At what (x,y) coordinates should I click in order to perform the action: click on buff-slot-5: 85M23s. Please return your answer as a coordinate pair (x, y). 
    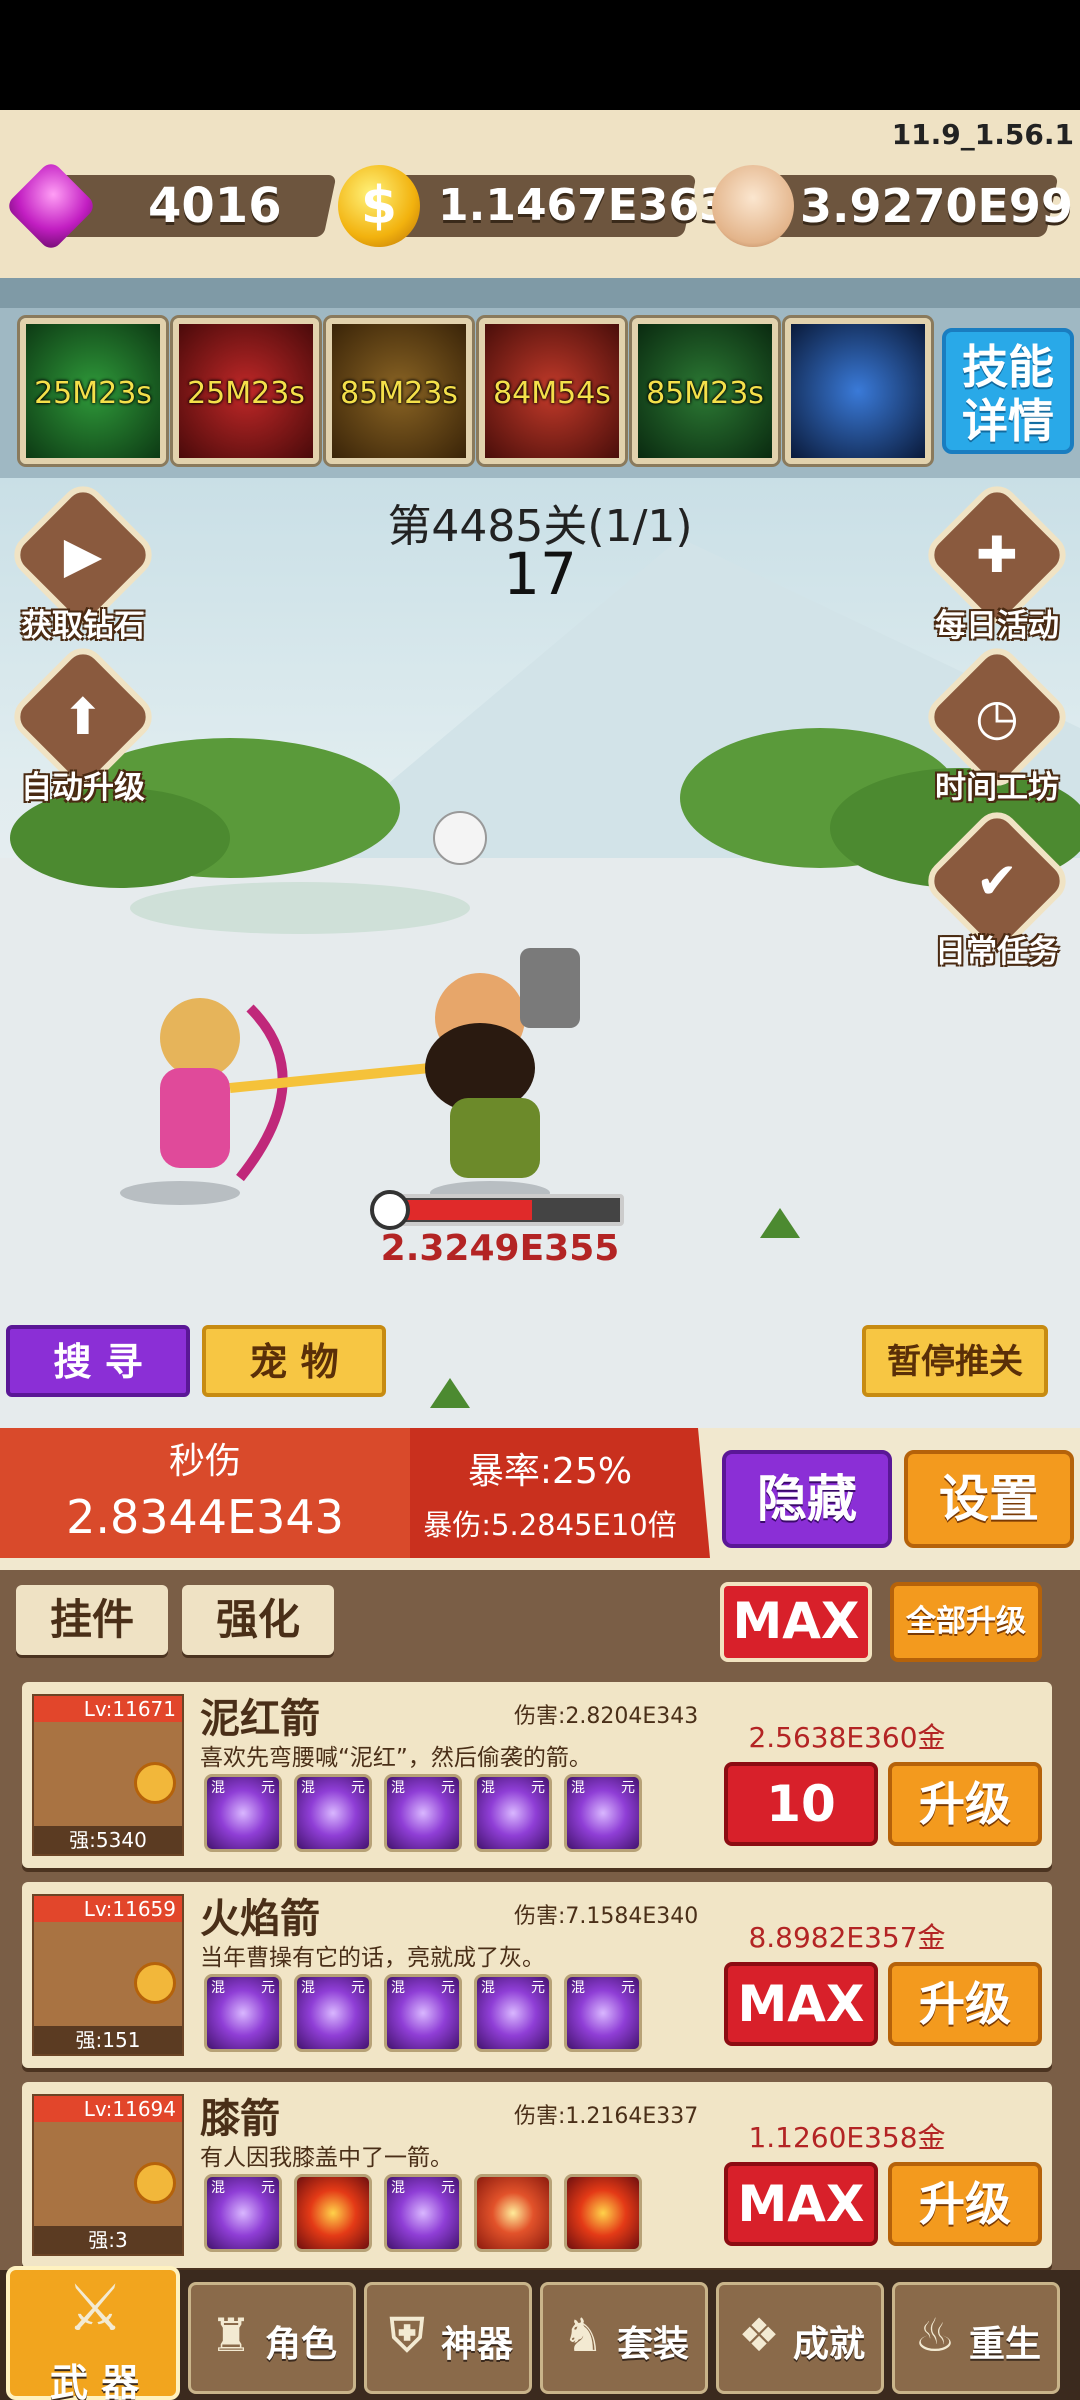
    Looking at the image, I should click on (705, 391).